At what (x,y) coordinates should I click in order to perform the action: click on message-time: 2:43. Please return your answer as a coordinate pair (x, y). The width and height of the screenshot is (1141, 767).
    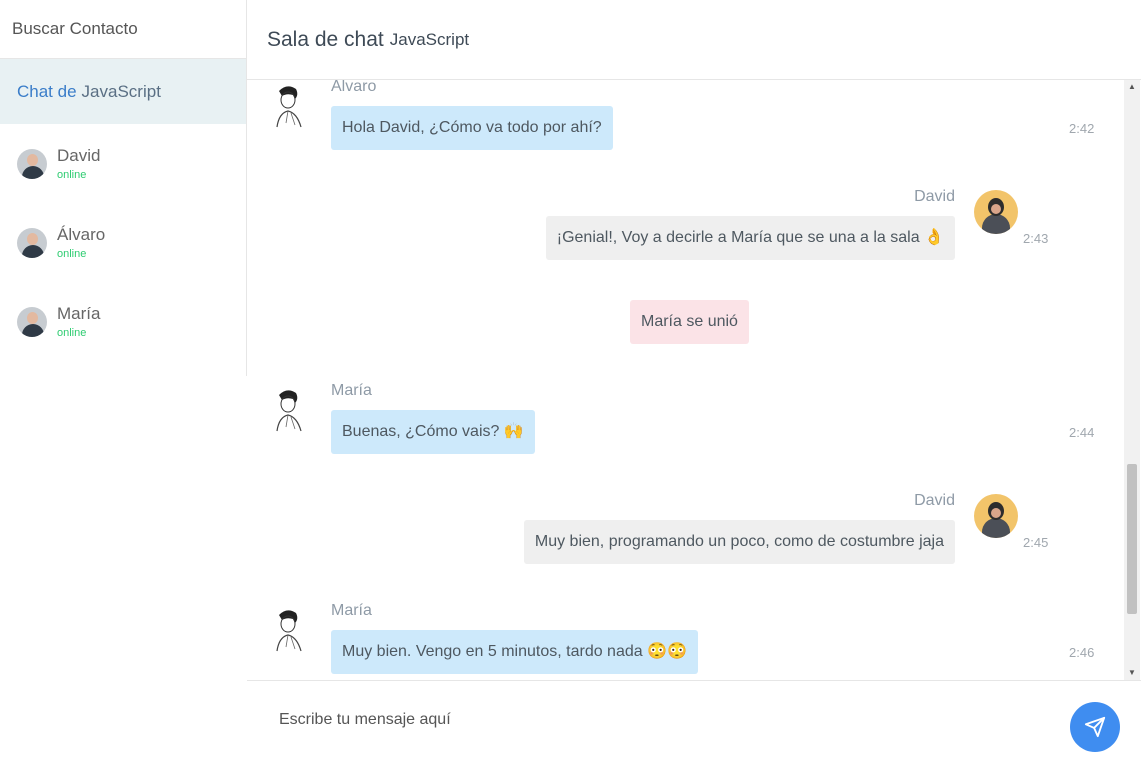
    Looking at the image, I should click on (1036, 238).